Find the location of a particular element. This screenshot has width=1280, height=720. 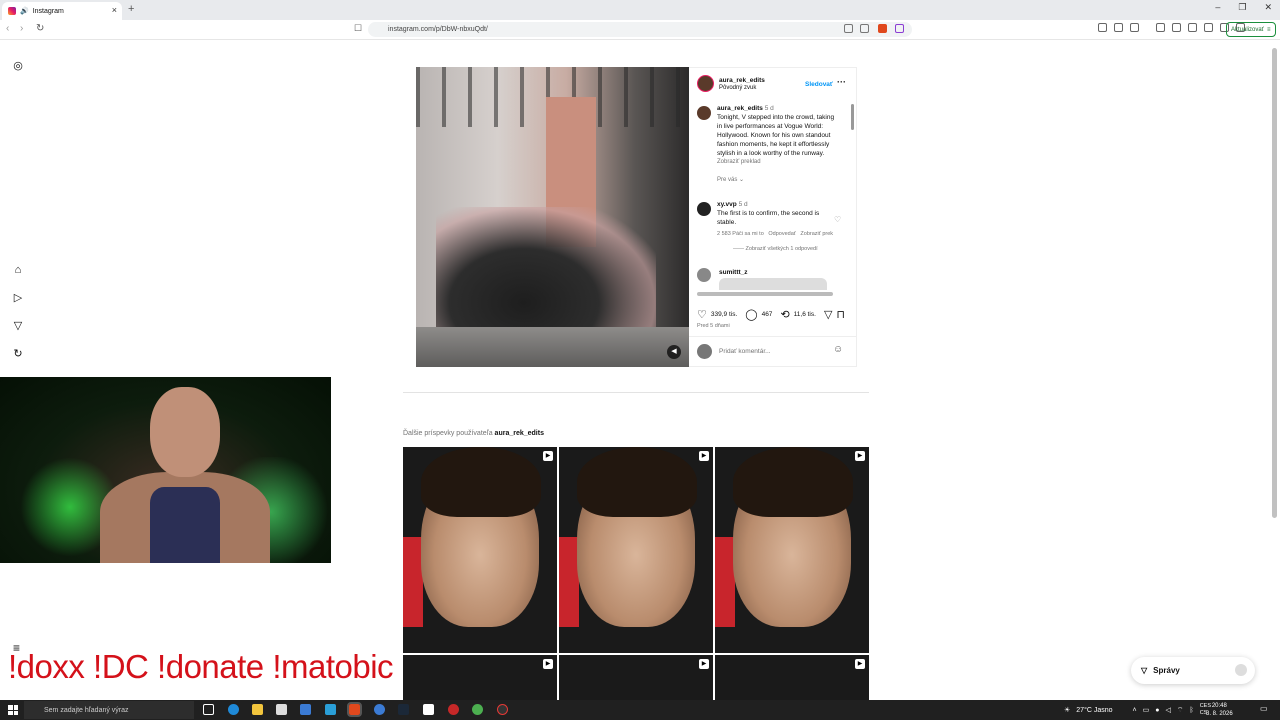

screenshot-icon is located at coordinates (1134, 27).